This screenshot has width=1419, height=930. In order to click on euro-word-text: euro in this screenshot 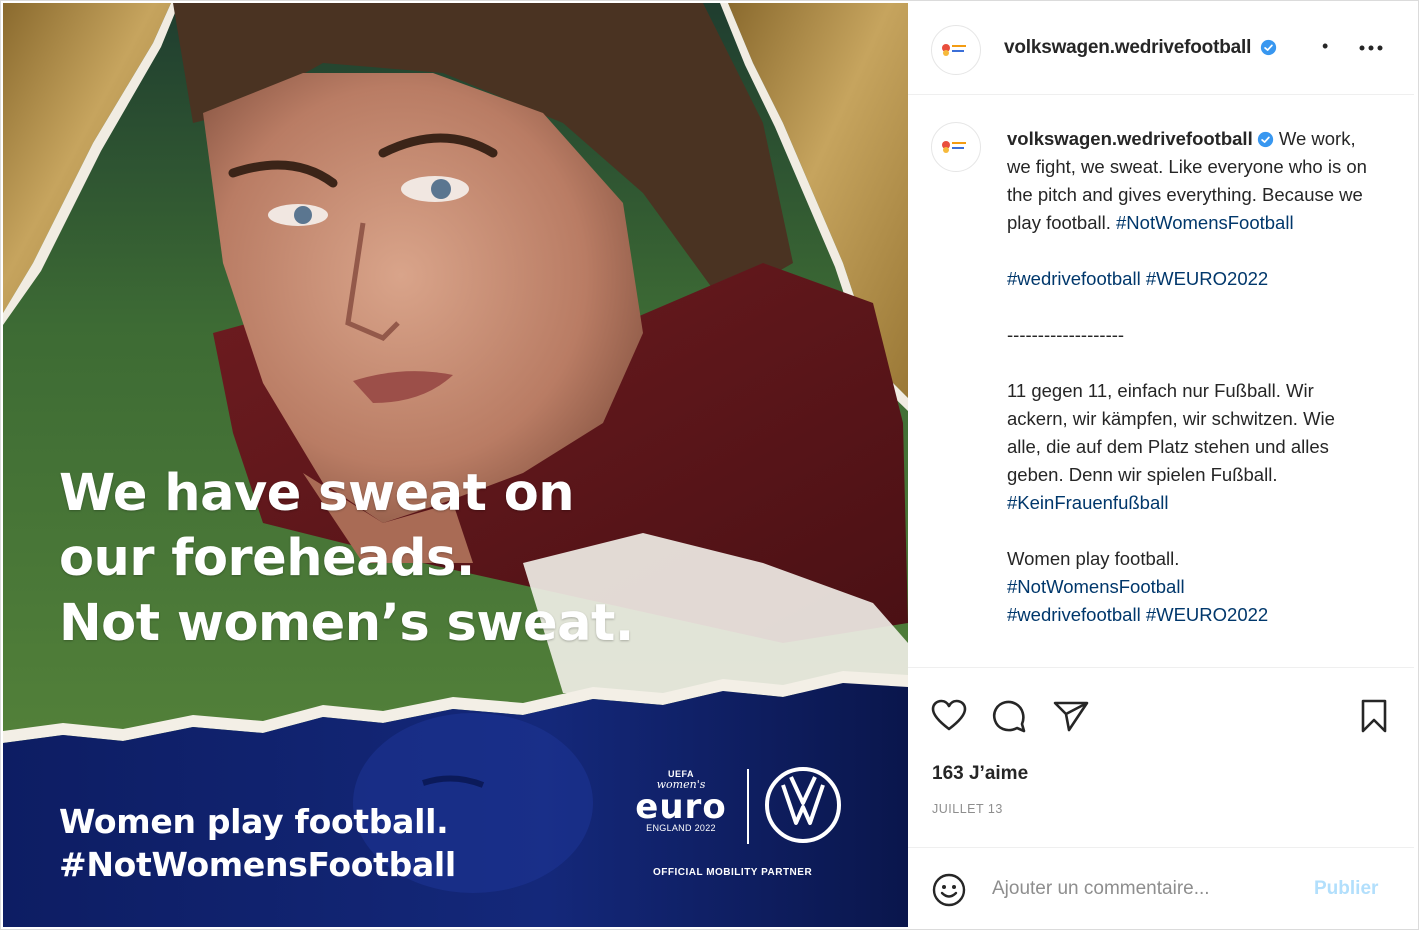, I will do `click(681, 807)`.